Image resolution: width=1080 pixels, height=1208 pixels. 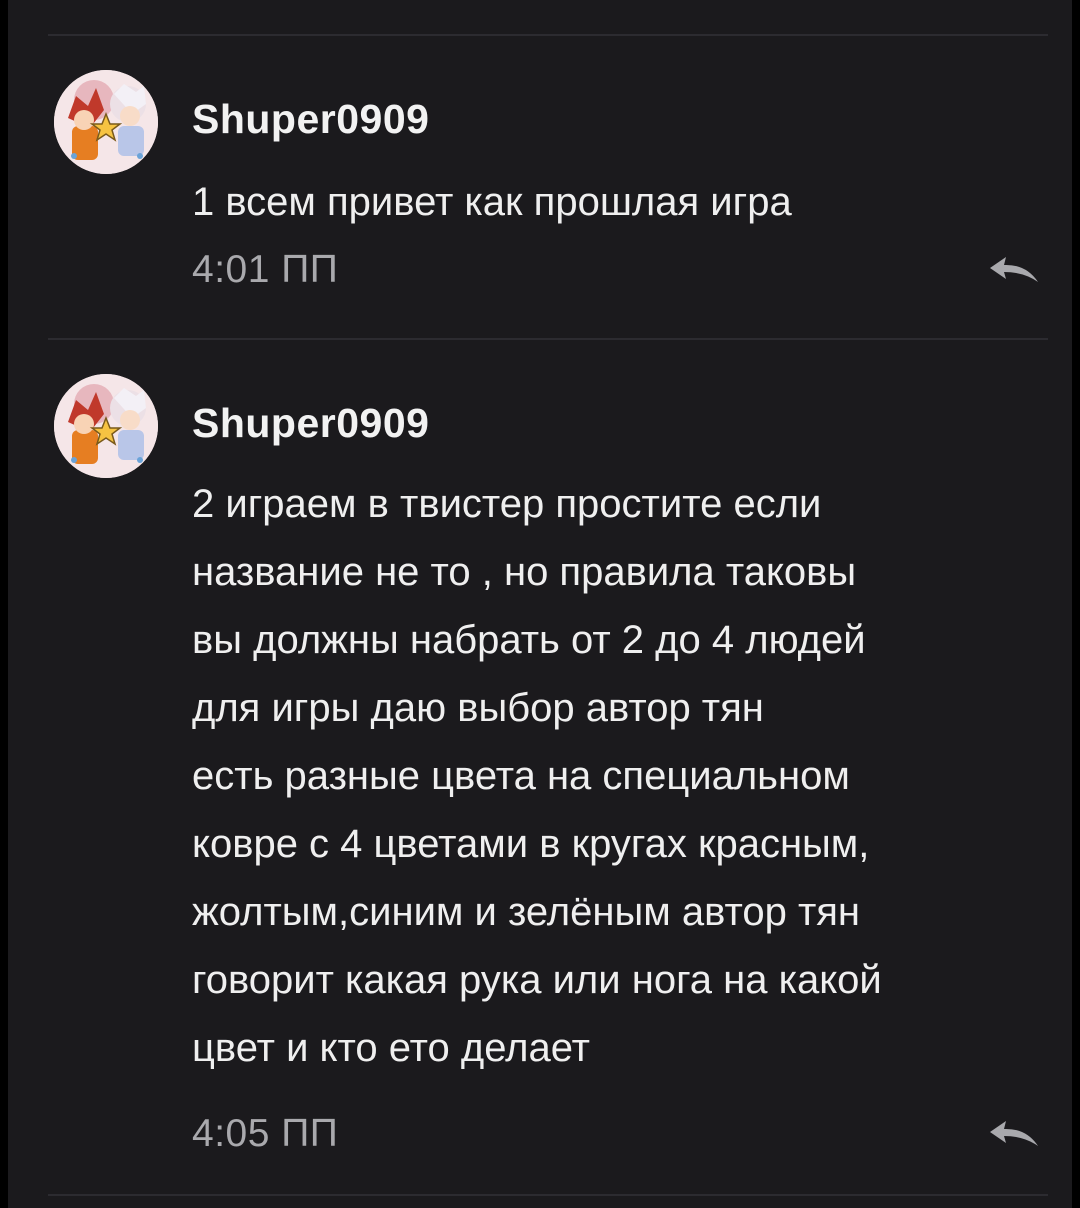 What do you see at coordinates (521, 776) in the screenshot?
I see `message-line: есть разные цвета на специальном` at bounding box center [521, 776].